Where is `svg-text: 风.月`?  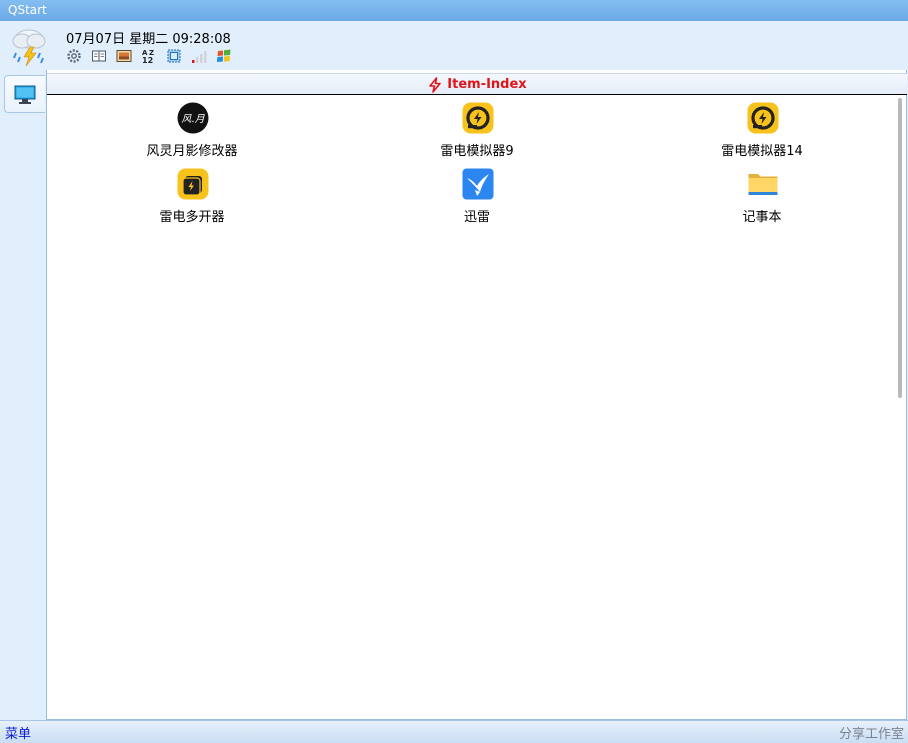 svg-text: 风.月 is located at coordinates (193, 119).